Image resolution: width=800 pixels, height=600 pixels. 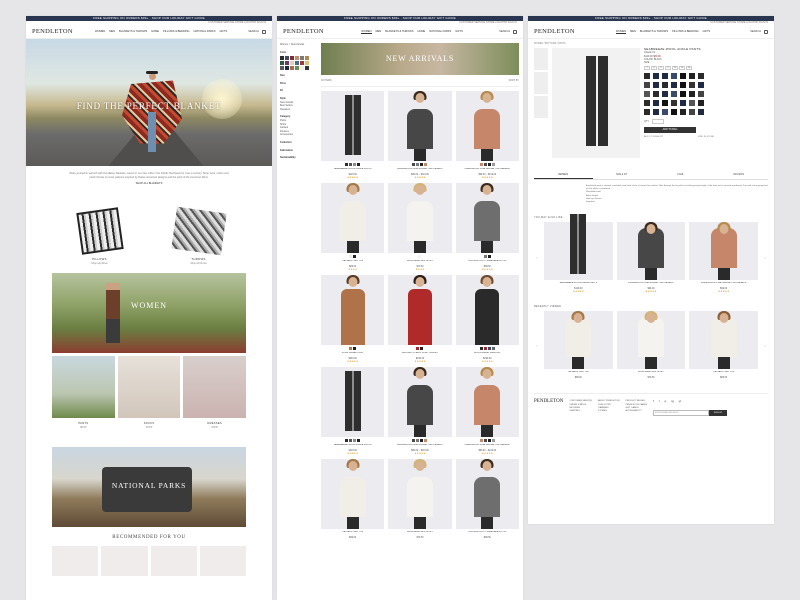 I want to click on footer-link: SHIPPING, so click(x=580, y=411).